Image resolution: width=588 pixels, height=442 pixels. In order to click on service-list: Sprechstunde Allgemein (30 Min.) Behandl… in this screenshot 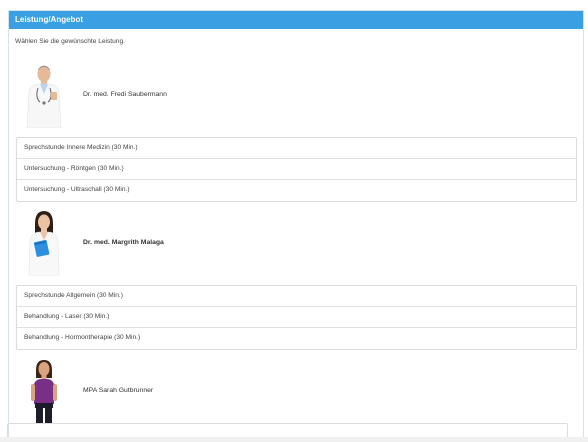, I will do `click(296, 317)`.